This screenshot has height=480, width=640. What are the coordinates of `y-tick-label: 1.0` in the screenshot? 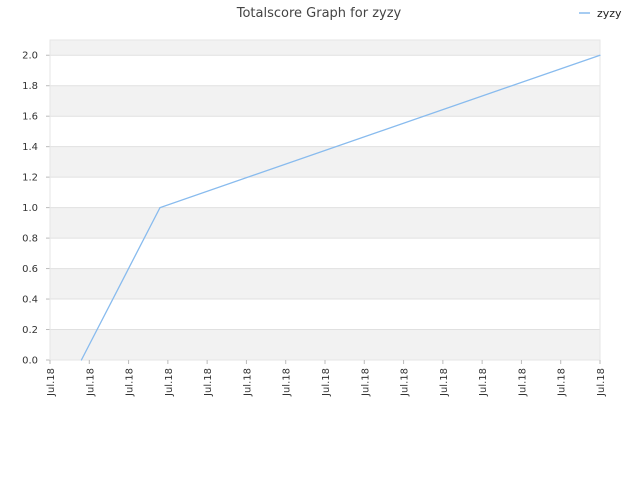 It's located at (30, 208).